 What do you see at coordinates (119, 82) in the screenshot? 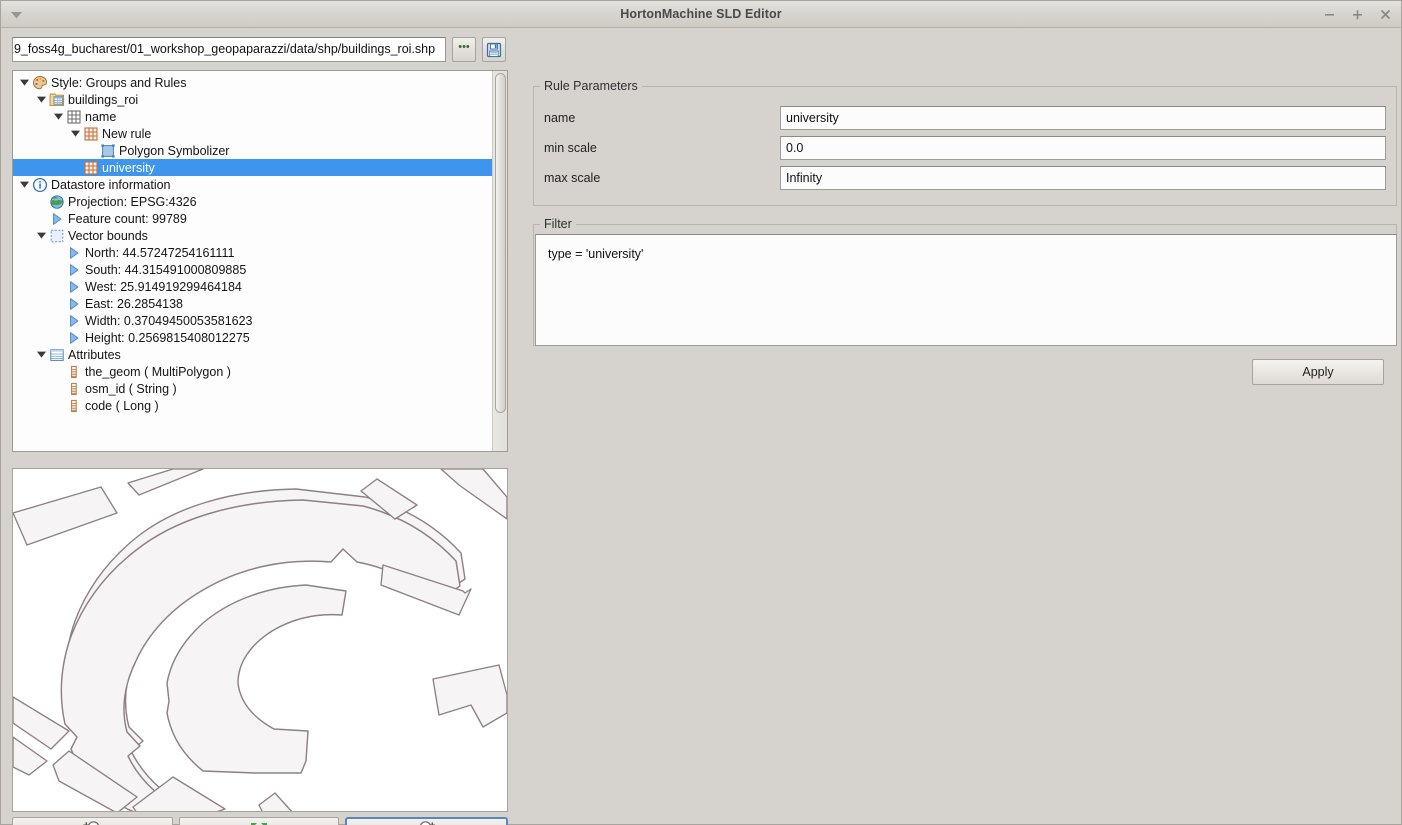
I see `tree-node-label: Style: Groups and Rules` at bounding box center [119, 82].